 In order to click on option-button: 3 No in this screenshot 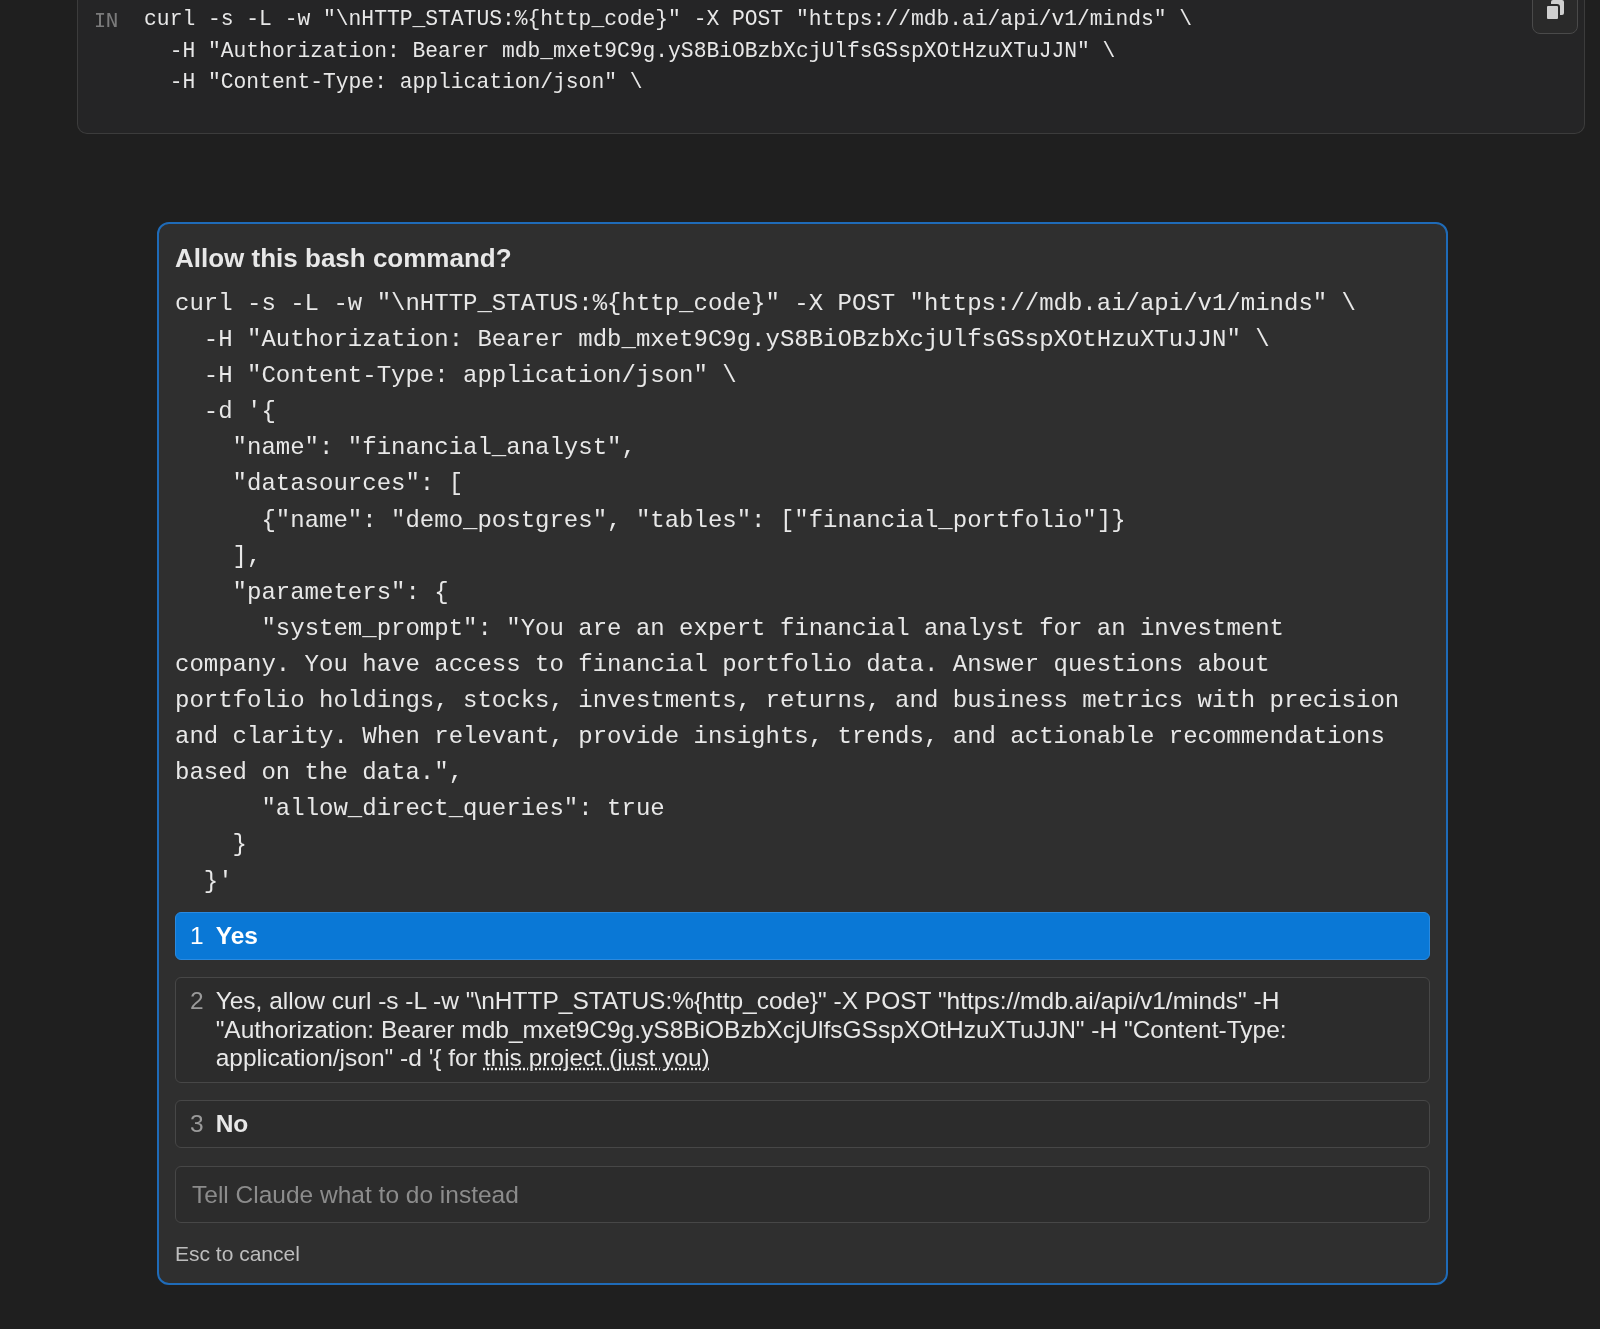, I will do `click(802, 1124)`.